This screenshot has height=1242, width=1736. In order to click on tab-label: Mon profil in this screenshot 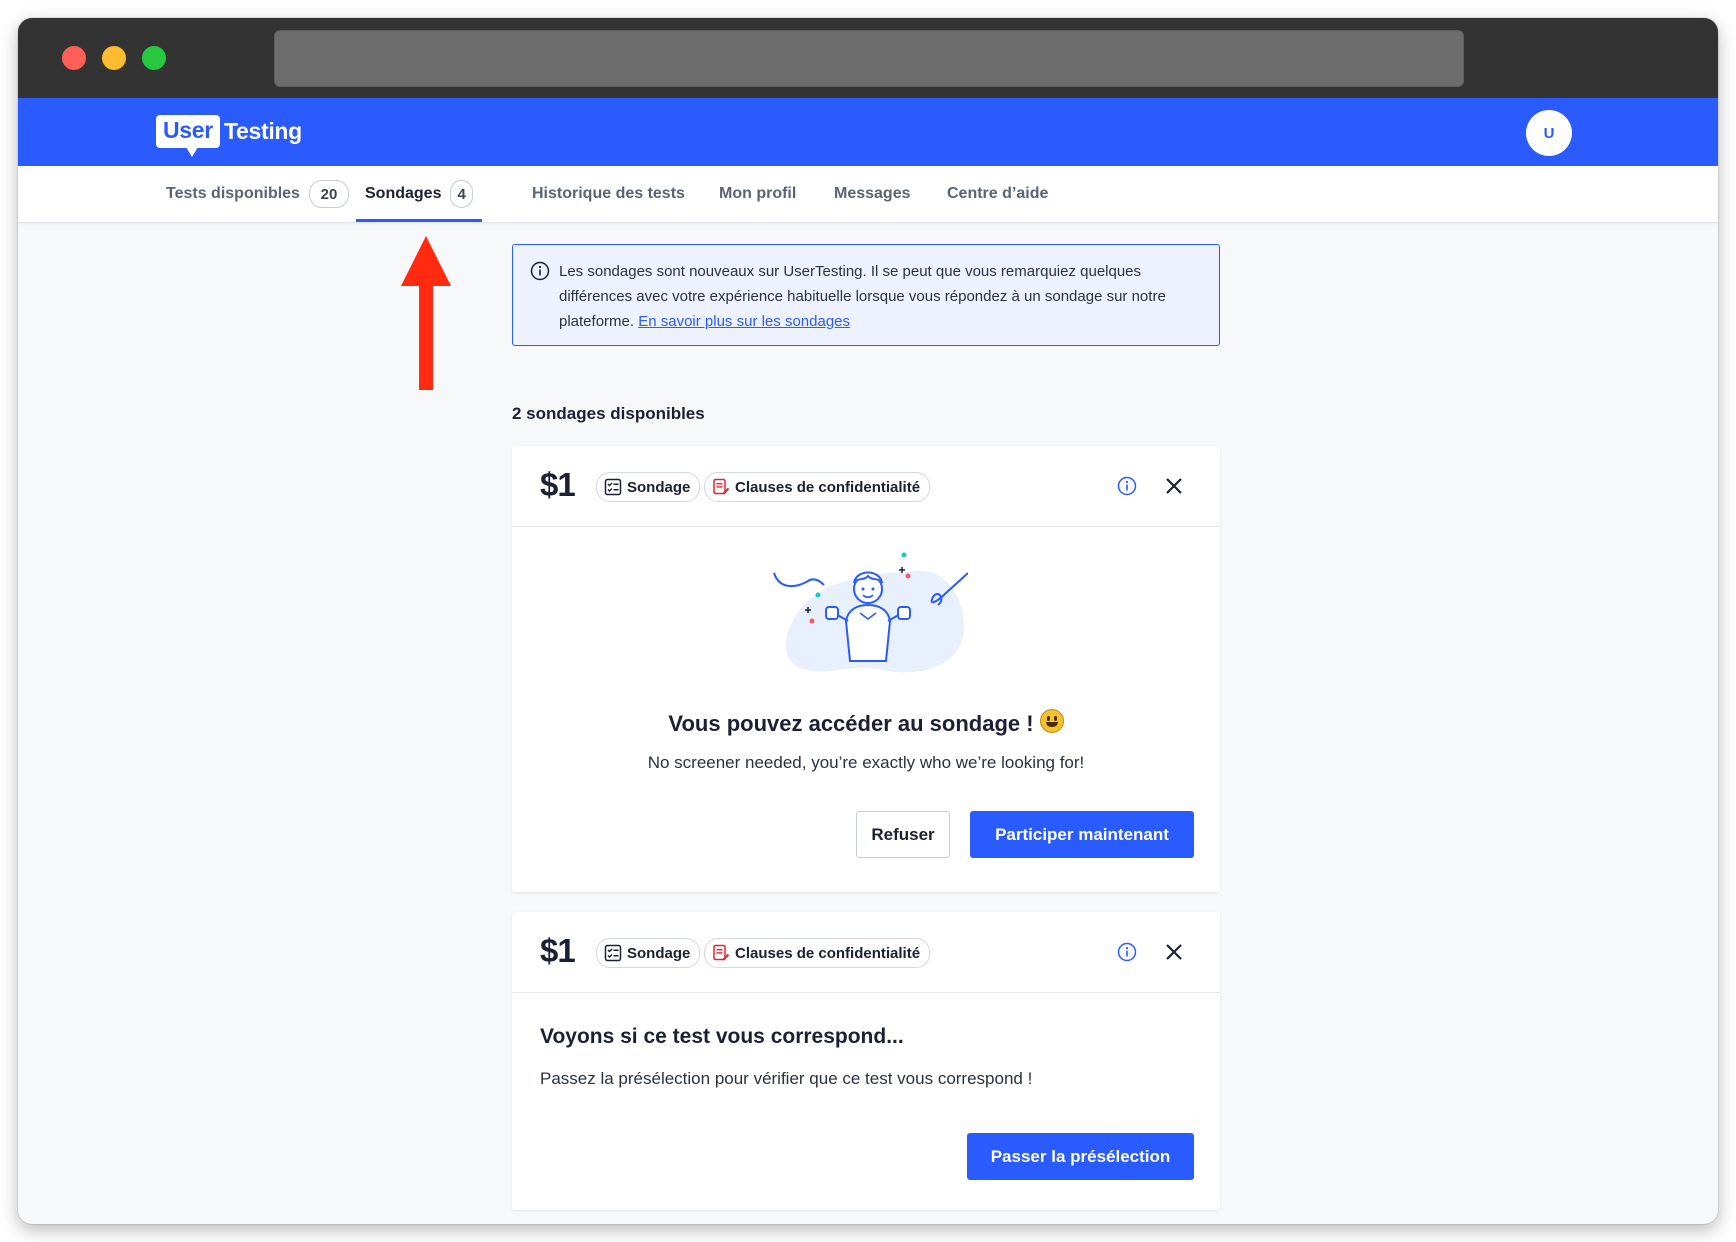, I will do `click(758, 193)`.